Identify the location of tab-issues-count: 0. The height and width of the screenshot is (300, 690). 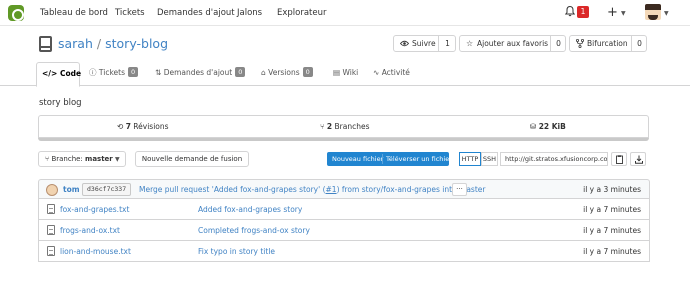
(133, 72).